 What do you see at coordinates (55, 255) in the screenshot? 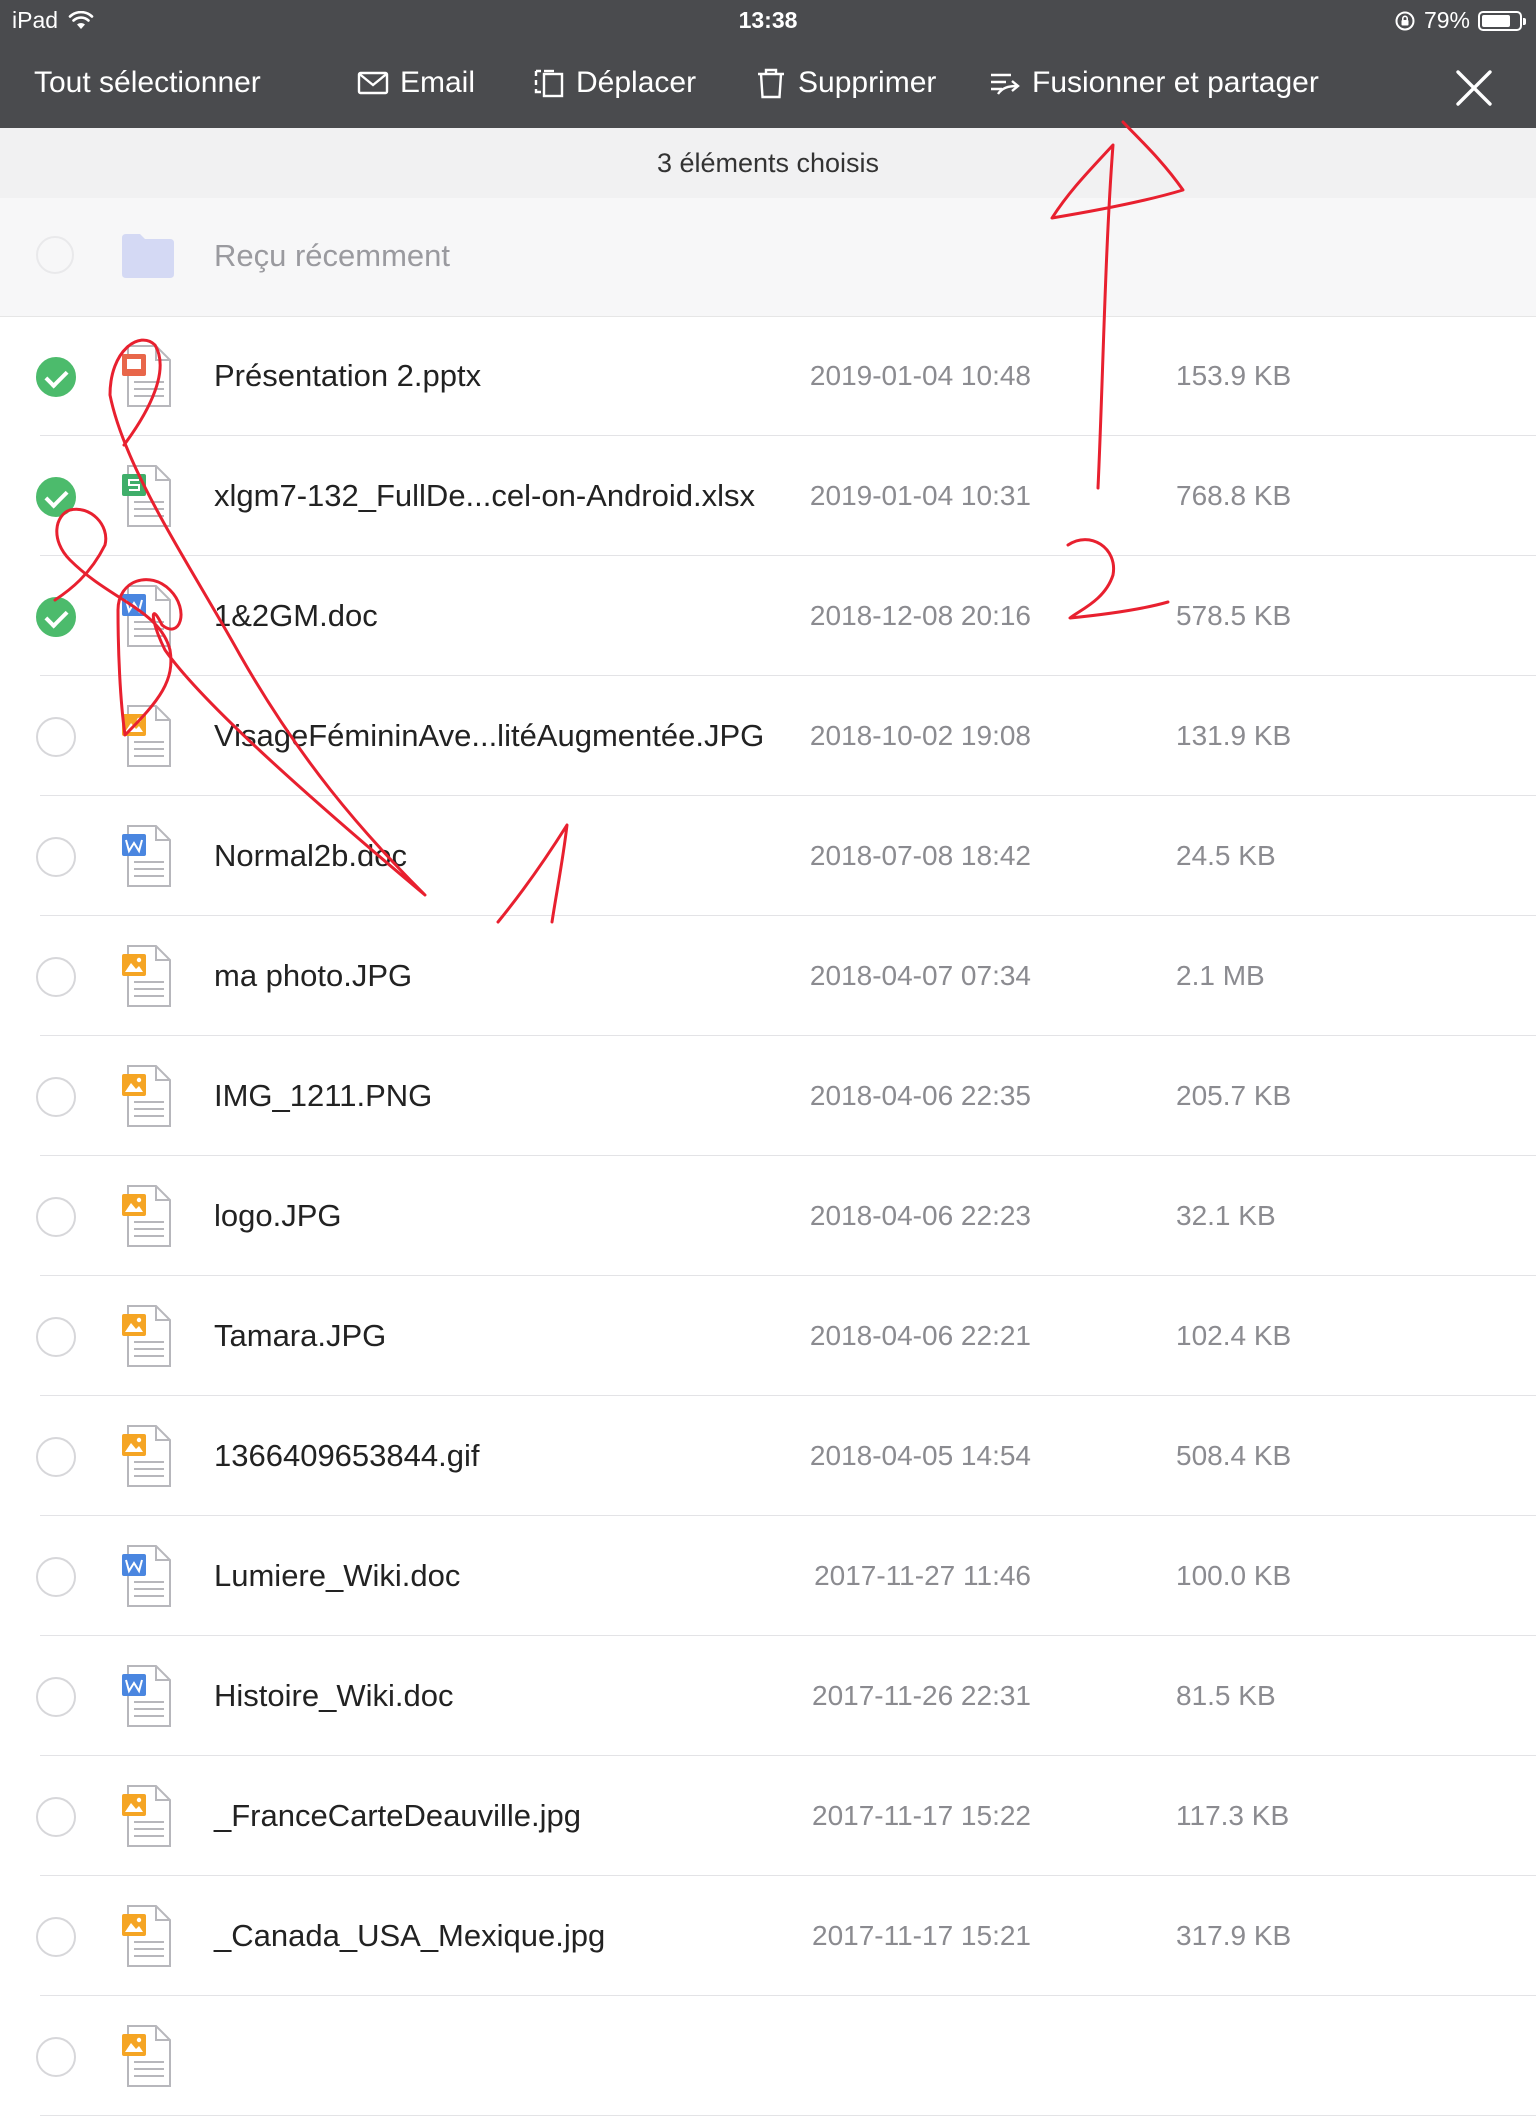
I see `recent-folder-checkbox` at bounding box center [55, 255].